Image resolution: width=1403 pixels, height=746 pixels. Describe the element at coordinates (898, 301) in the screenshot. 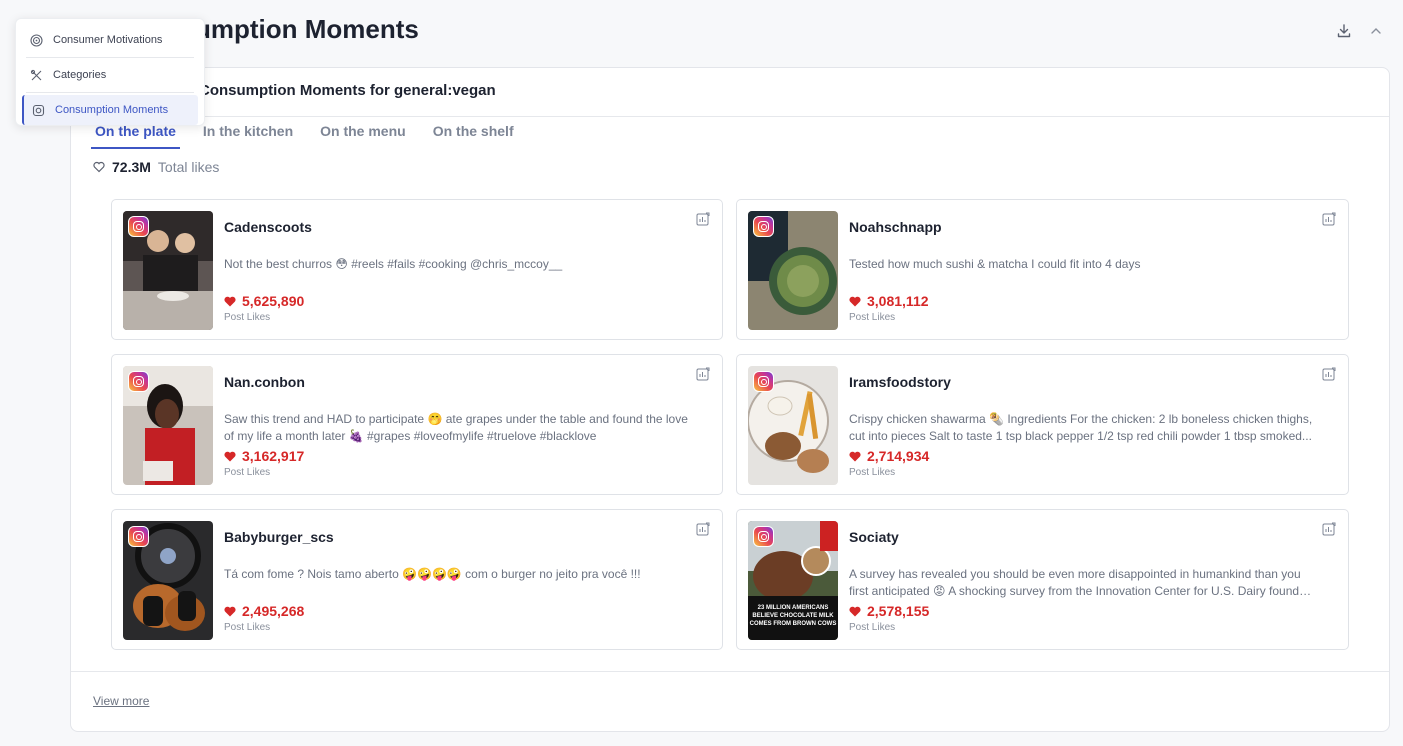

I see `post-likes-value: 3,081,112` at that location.